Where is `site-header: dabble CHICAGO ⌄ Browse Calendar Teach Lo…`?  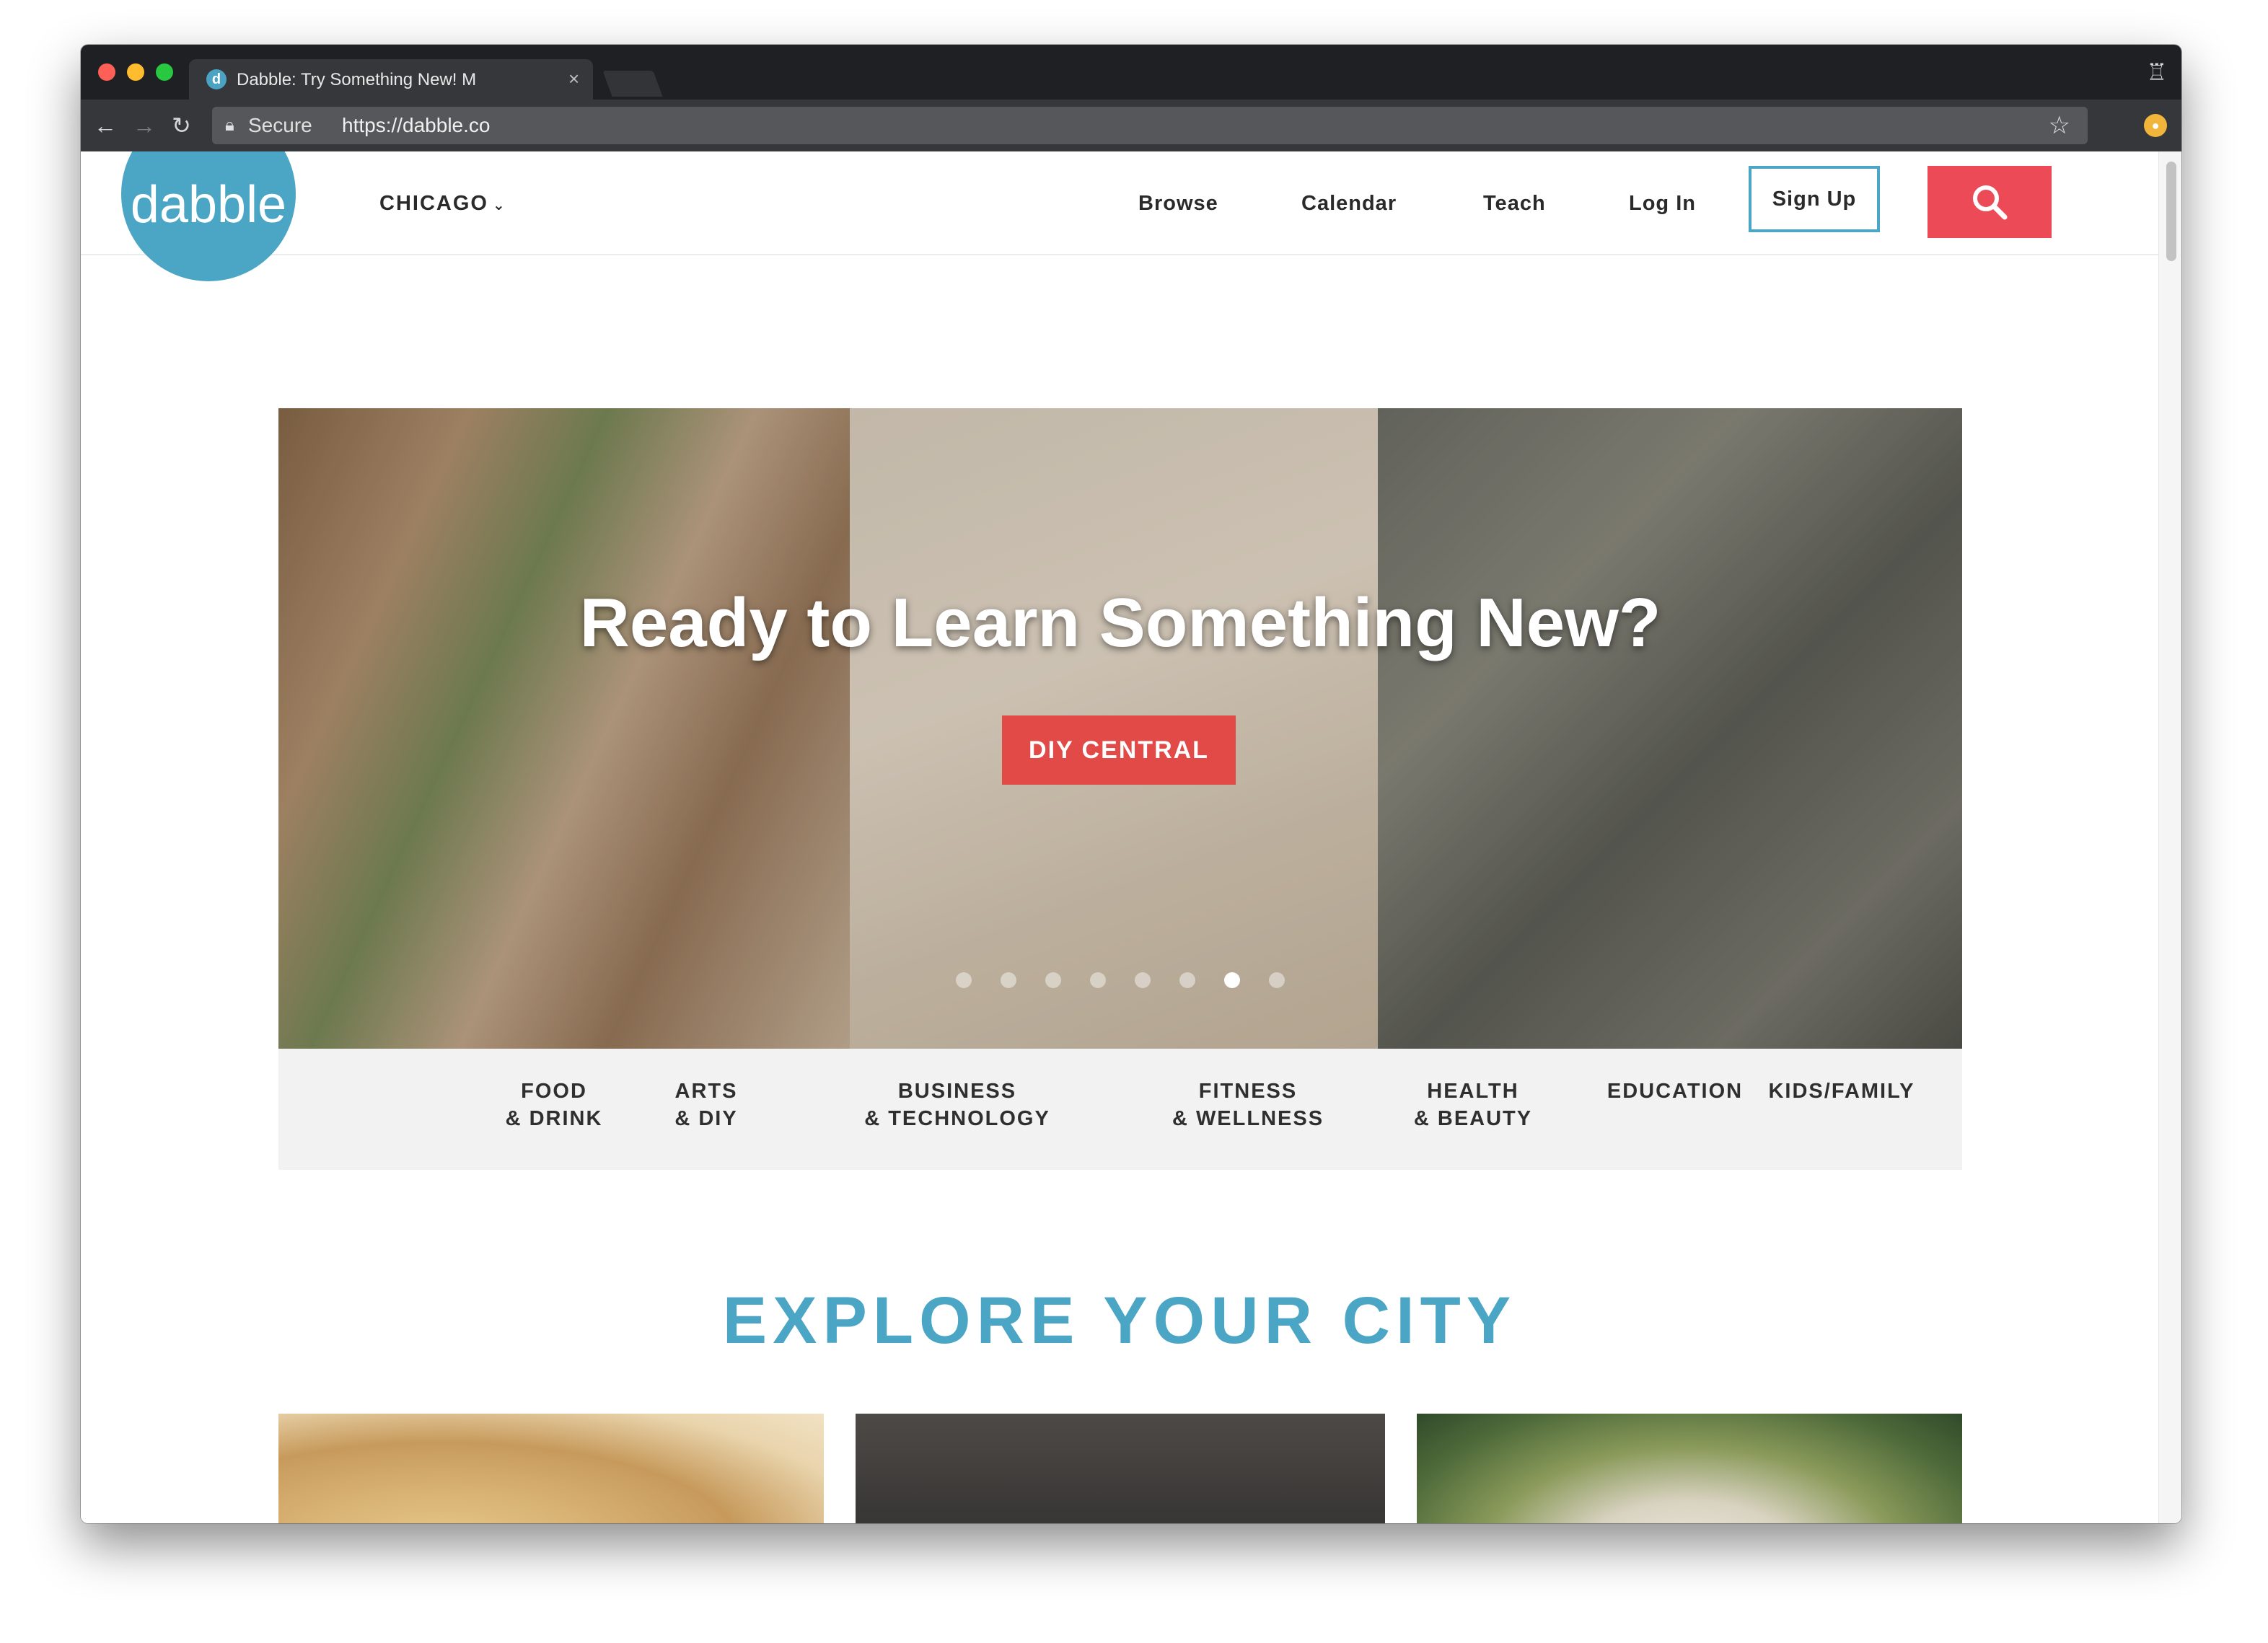
site-header: dabble CHICAGO ⌄ Browse Calendar Teach Lo… is located at coordinates (1120, 216).